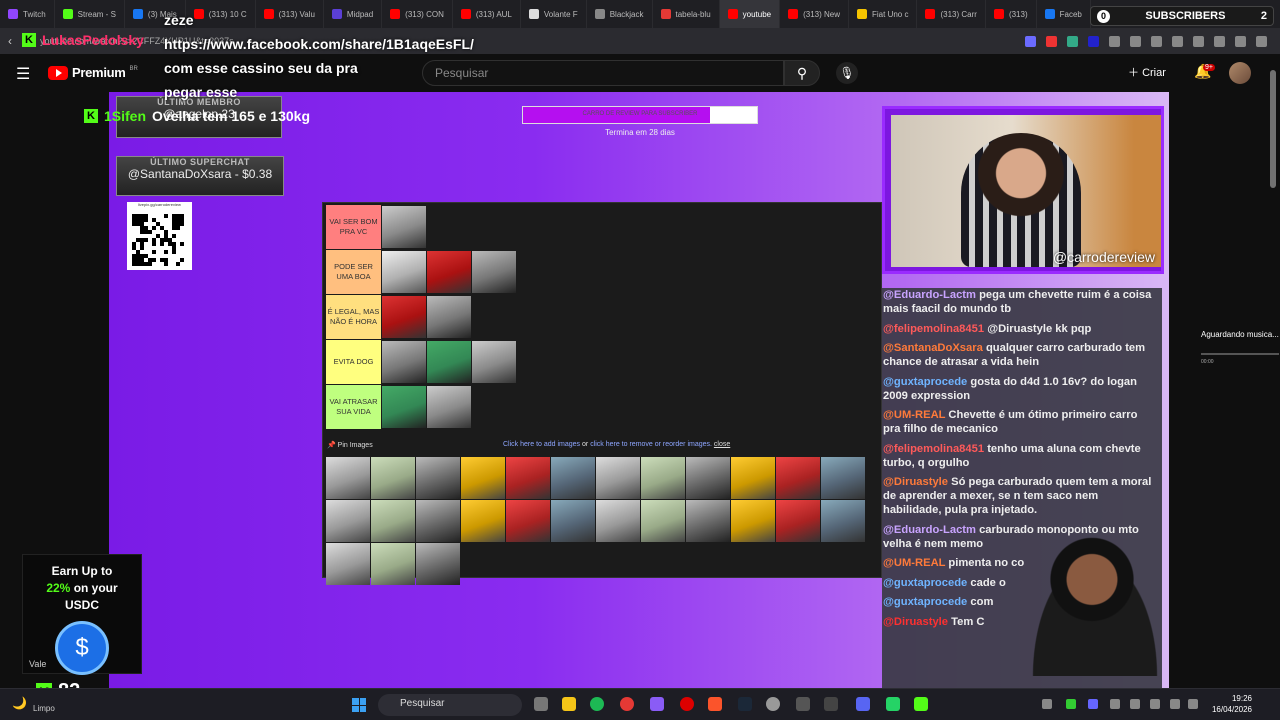  I want to click on volume-icon, so click(1193, 704).